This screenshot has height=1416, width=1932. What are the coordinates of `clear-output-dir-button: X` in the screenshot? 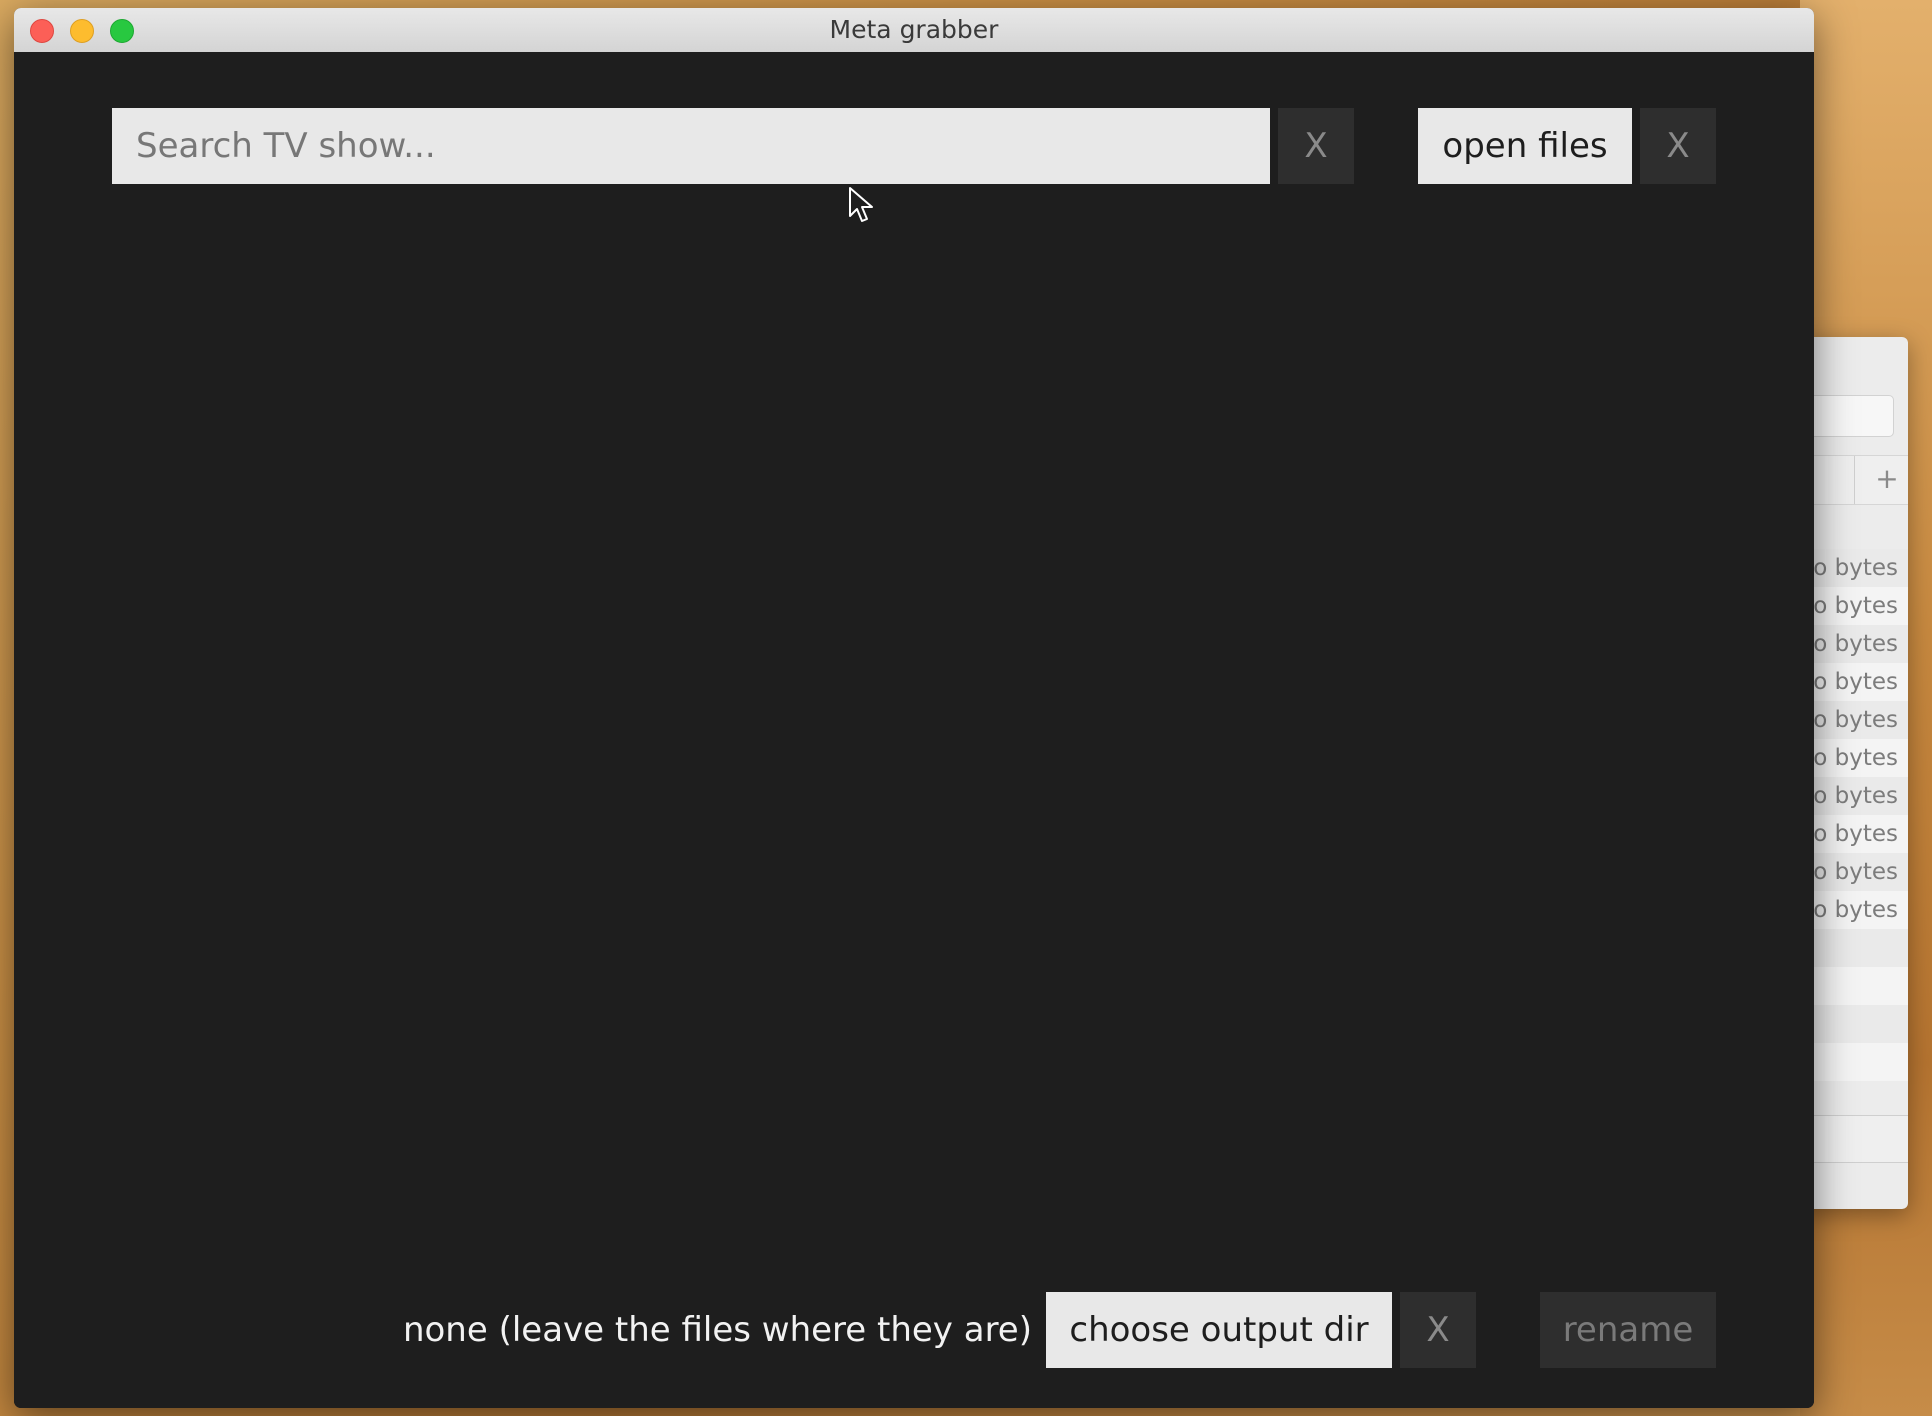 It's located at (1438, 1330).